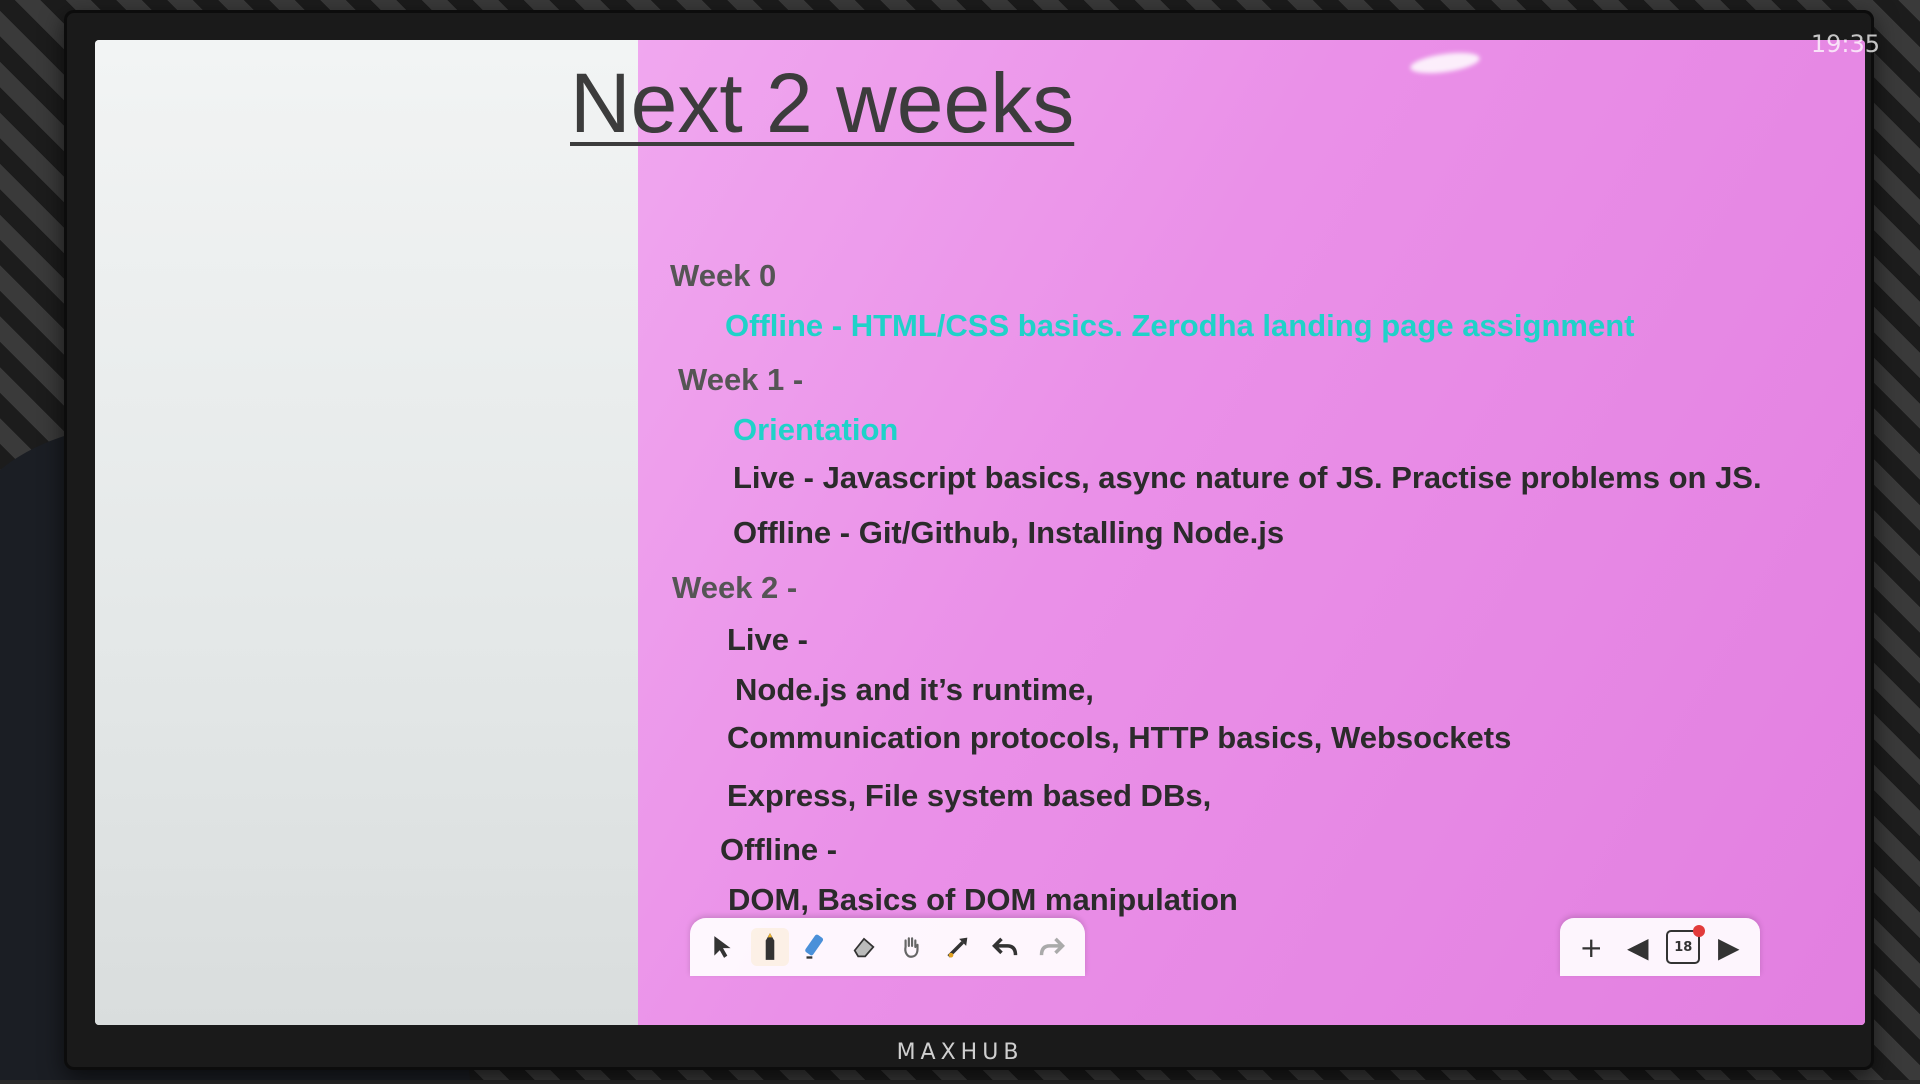  What do you see at coordinates (914, 689) in the screenshot?
I see `week-2-live-item-1: Node.js and it’s runtime,` at bounding box center [914, 689].